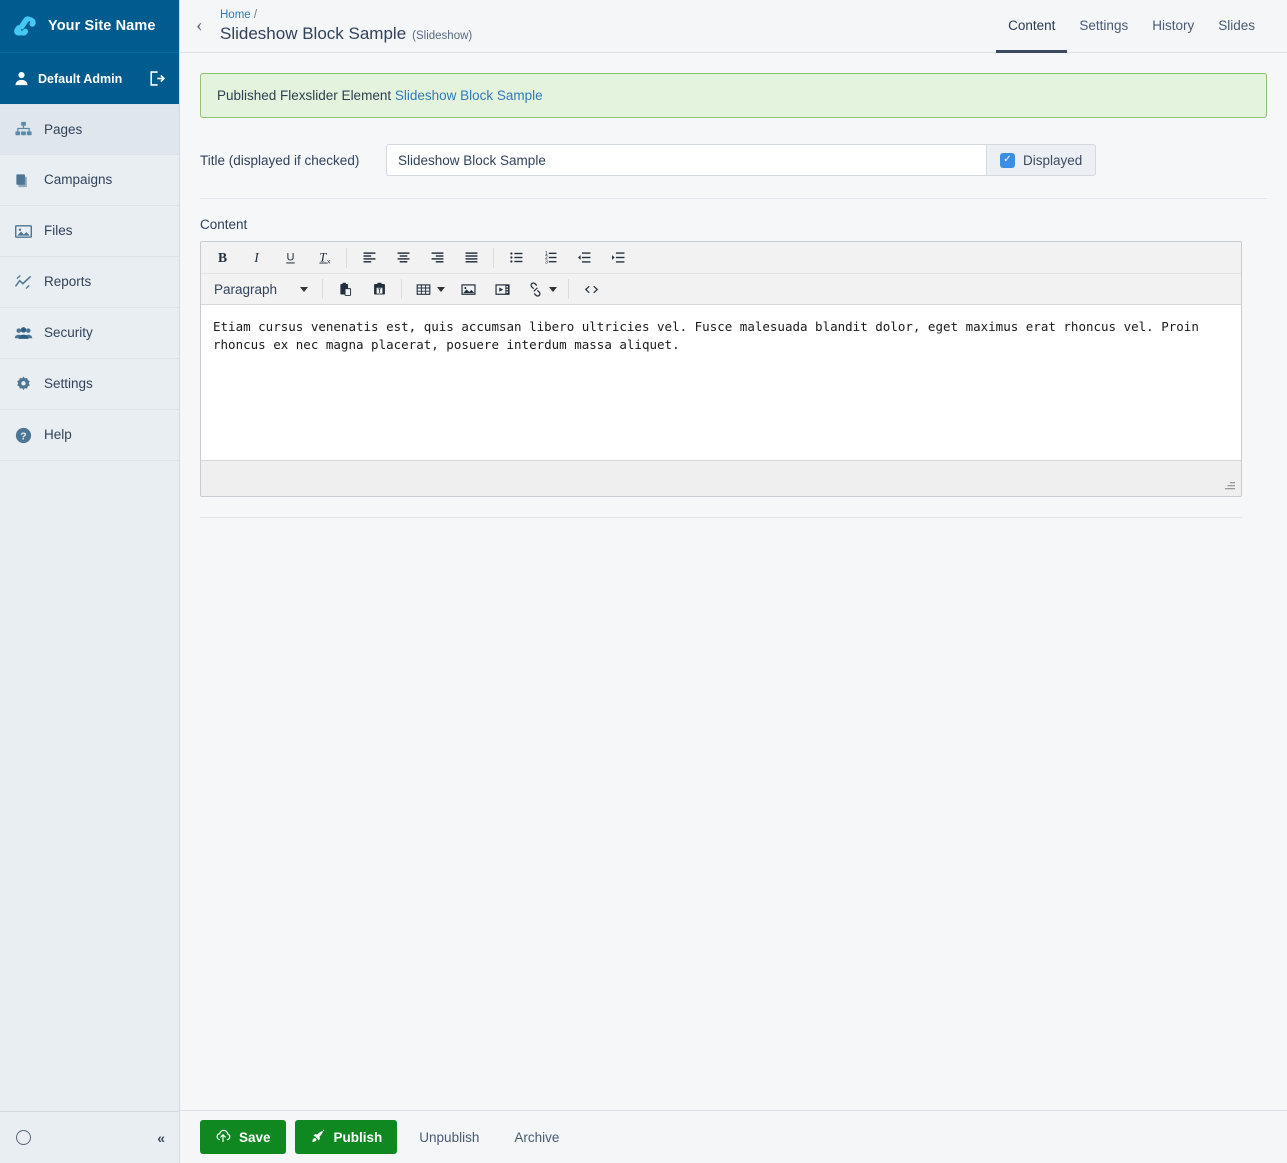 This screenshot has width=1287, height=1163. What do you see at coordinates (204, 25) in the screenshot?
I see `chevron-left-icon: ‹` at bounding box center [204, 25].